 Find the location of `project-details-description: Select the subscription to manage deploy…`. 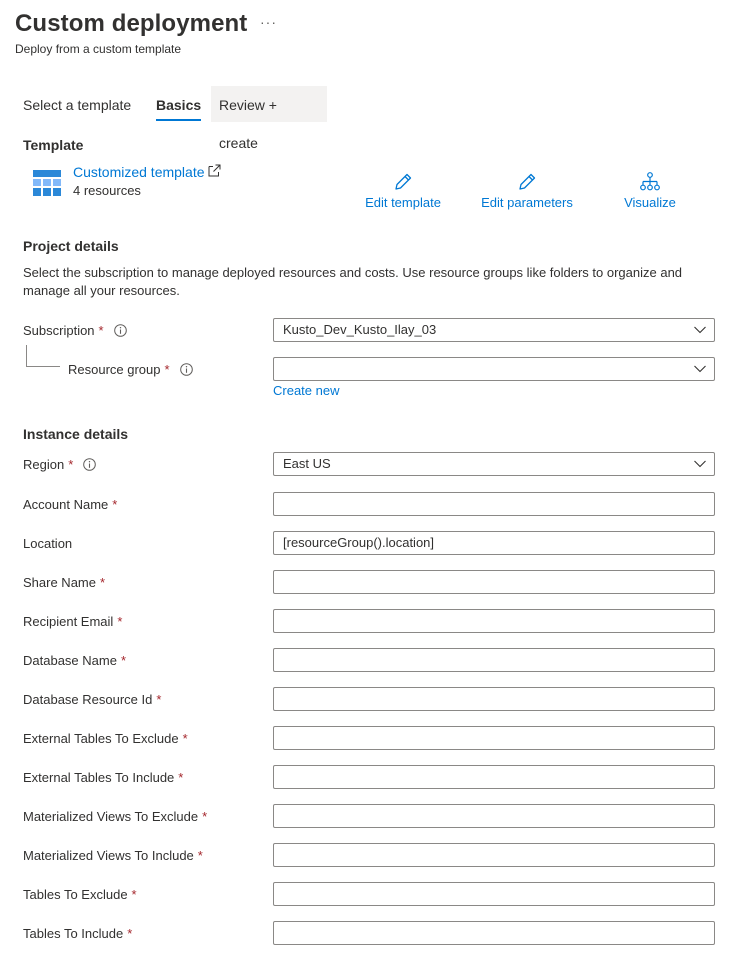

project-details-description: Select the subscription to manage deploy… is located at coordinates (353, 281).